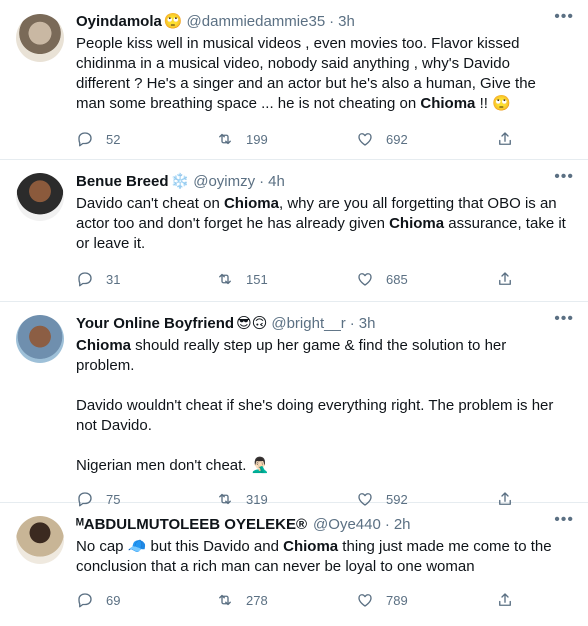 The height and width of the screenshot is (626, 588). I want to click on retweet-button: 199, so click(286, 139).